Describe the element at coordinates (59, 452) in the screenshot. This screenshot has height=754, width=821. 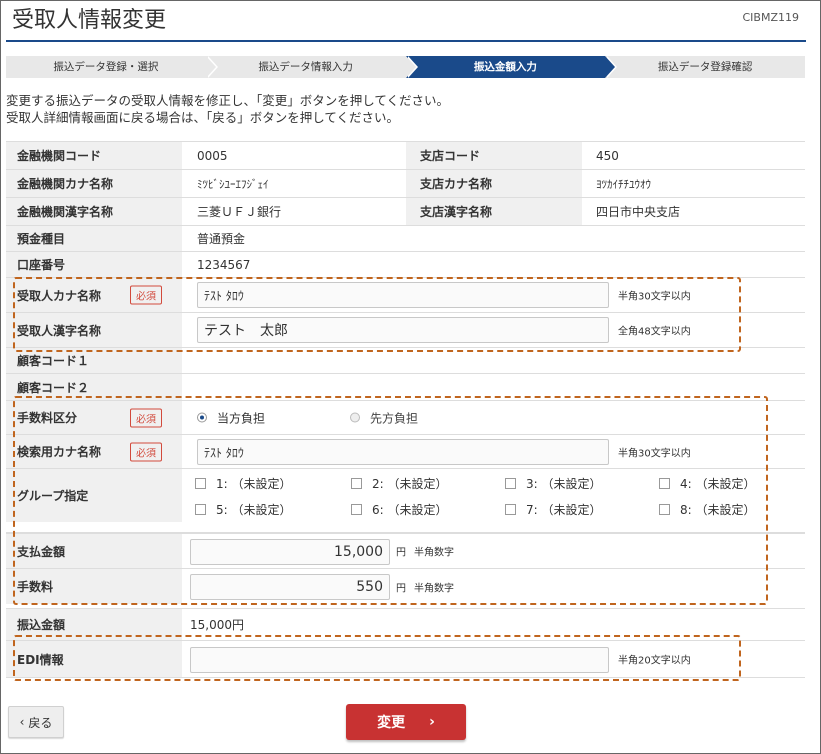
I see `search-kana-label-text: 検索用カナ名称` at that location.